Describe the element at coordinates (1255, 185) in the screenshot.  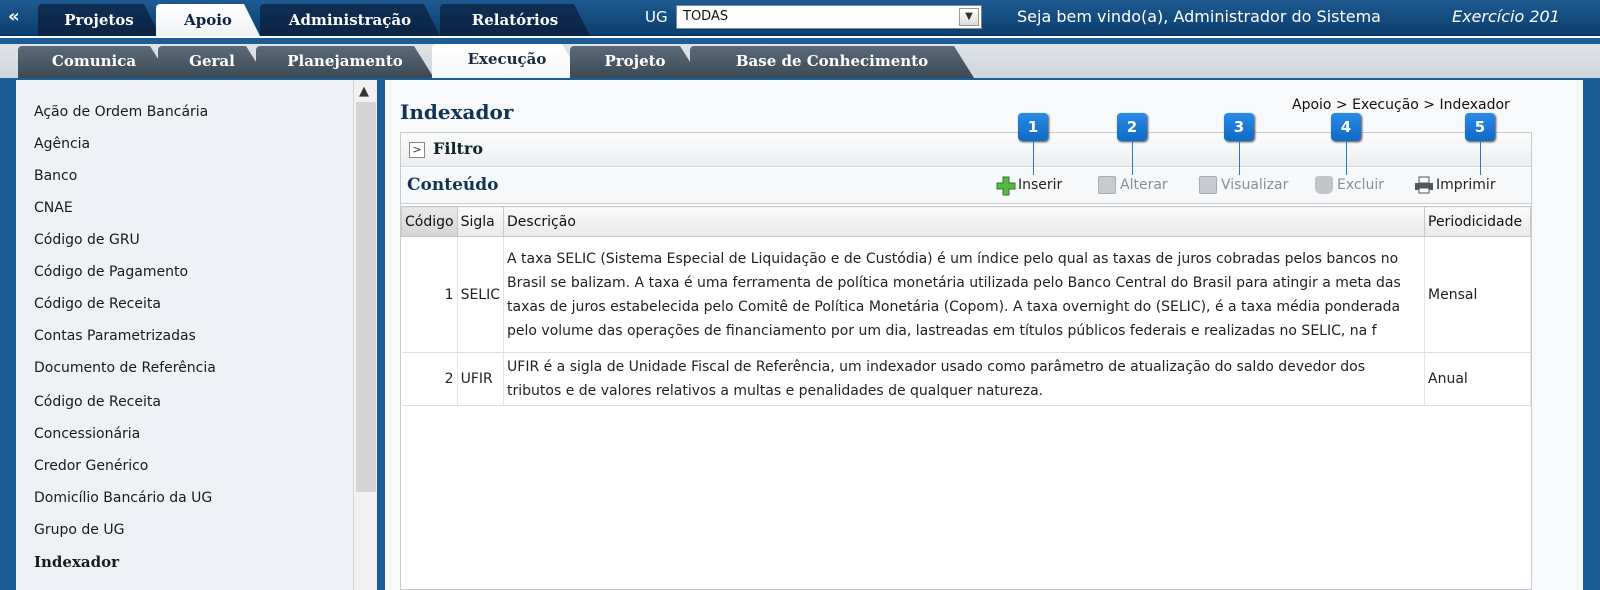
I see `view-label: Visualizar` at that location.